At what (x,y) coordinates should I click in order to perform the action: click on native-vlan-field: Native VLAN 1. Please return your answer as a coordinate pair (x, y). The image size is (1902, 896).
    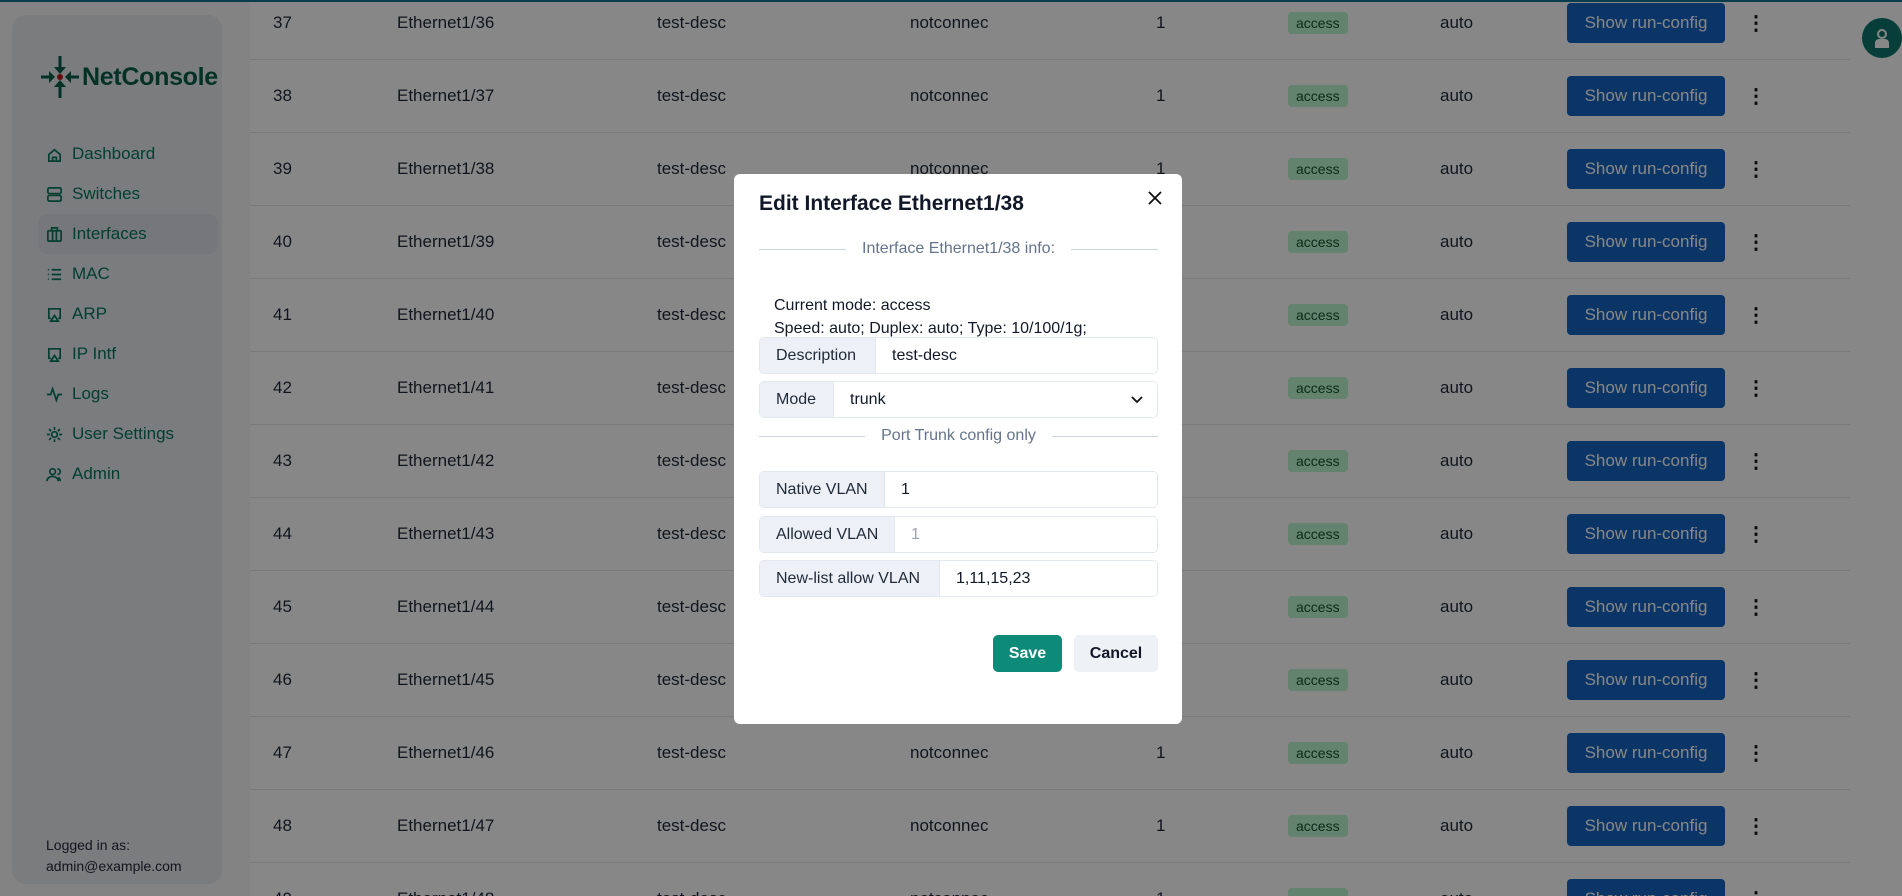
    Looking at the image, I should click on (958, 489).